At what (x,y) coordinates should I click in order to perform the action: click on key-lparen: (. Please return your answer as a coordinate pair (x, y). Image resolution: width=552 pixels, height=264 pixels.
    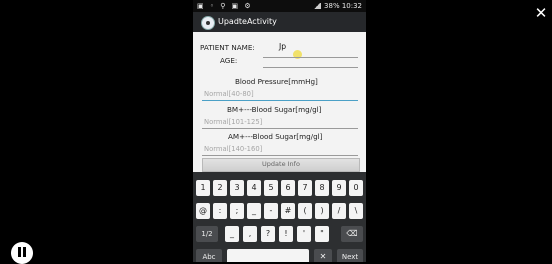
    Looking at the image, I should click on (305, 211).